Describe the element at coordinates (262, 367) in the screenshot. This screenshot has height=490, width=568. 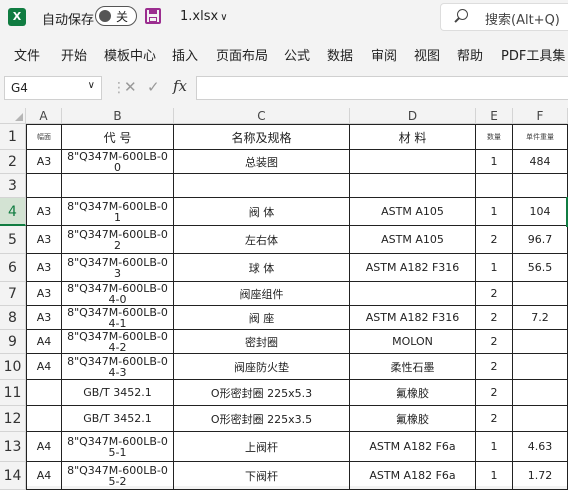
I see `table-cell: 阀座防火垫` at that location.